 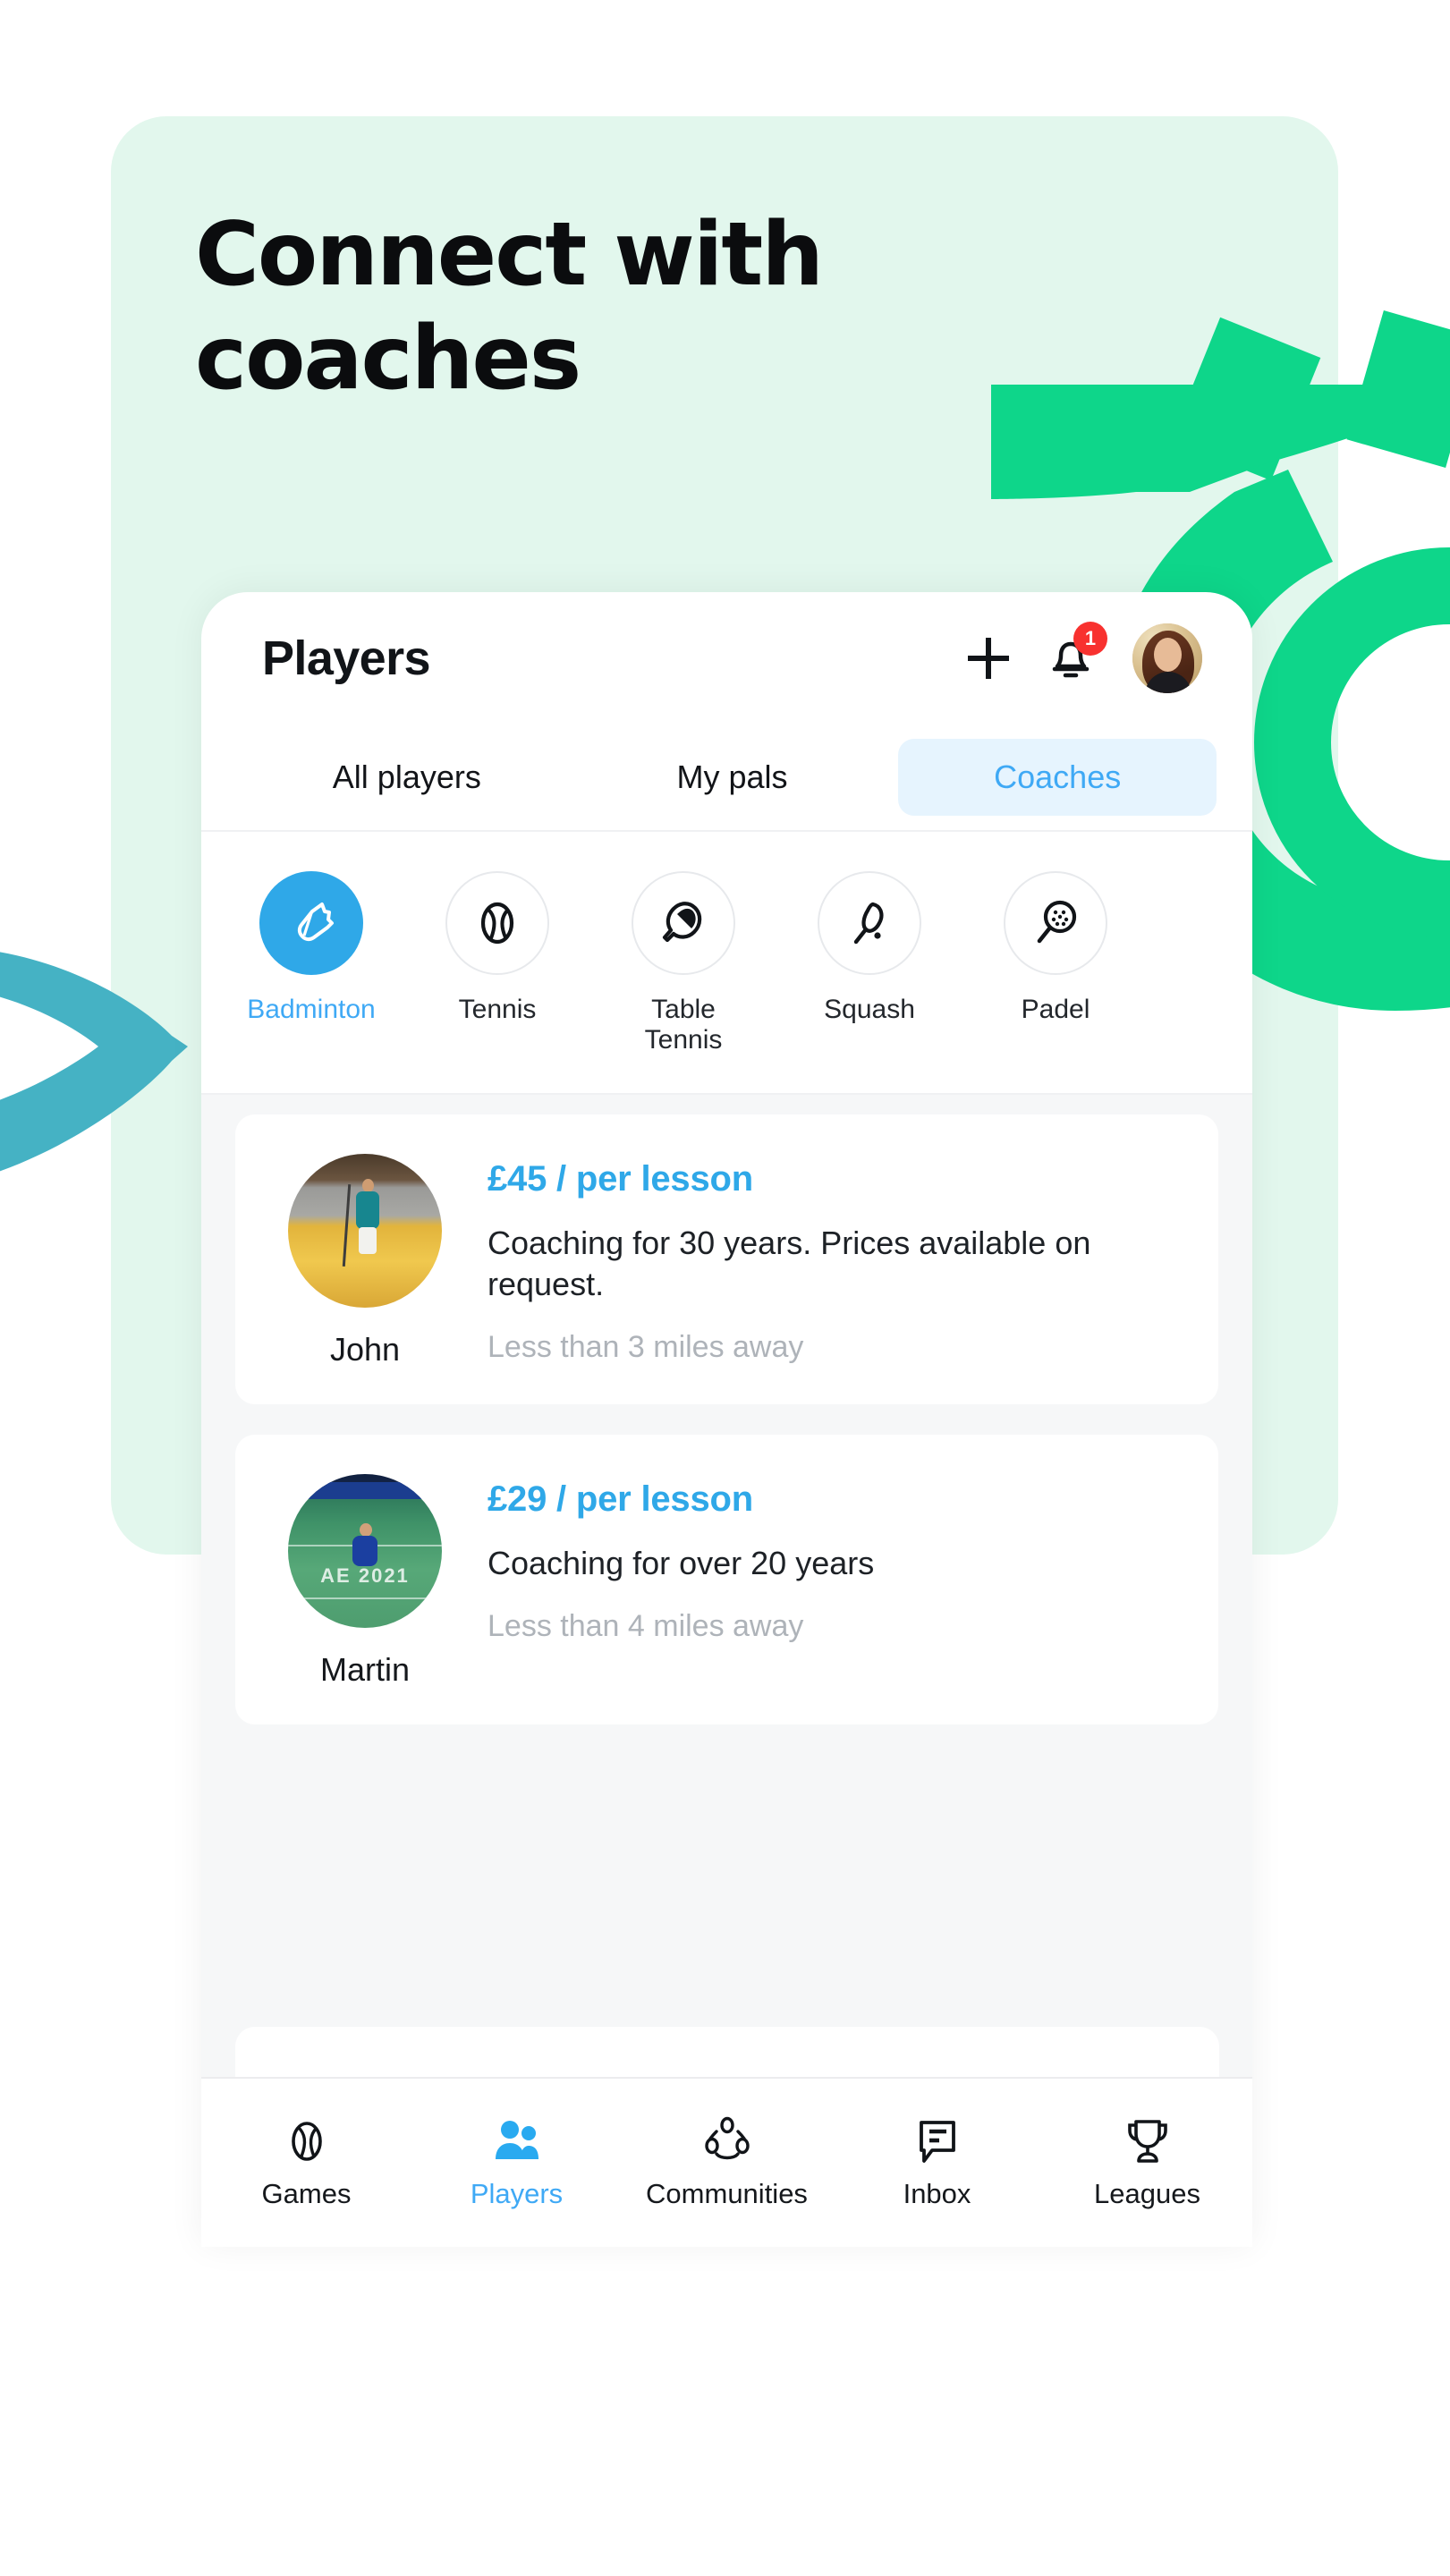 I want to click on ball-icon, so click(x=306, y=2141).